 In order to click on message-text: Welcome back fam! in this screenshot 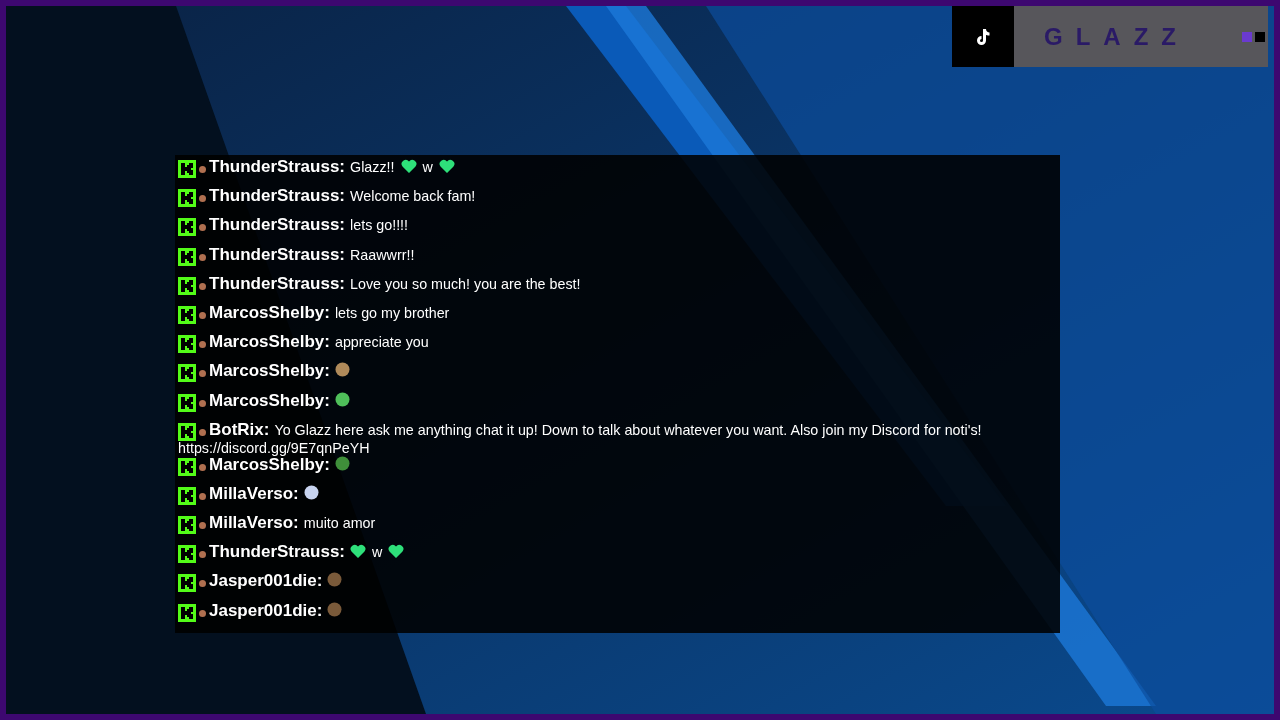, I will do `click(413, 196)`.